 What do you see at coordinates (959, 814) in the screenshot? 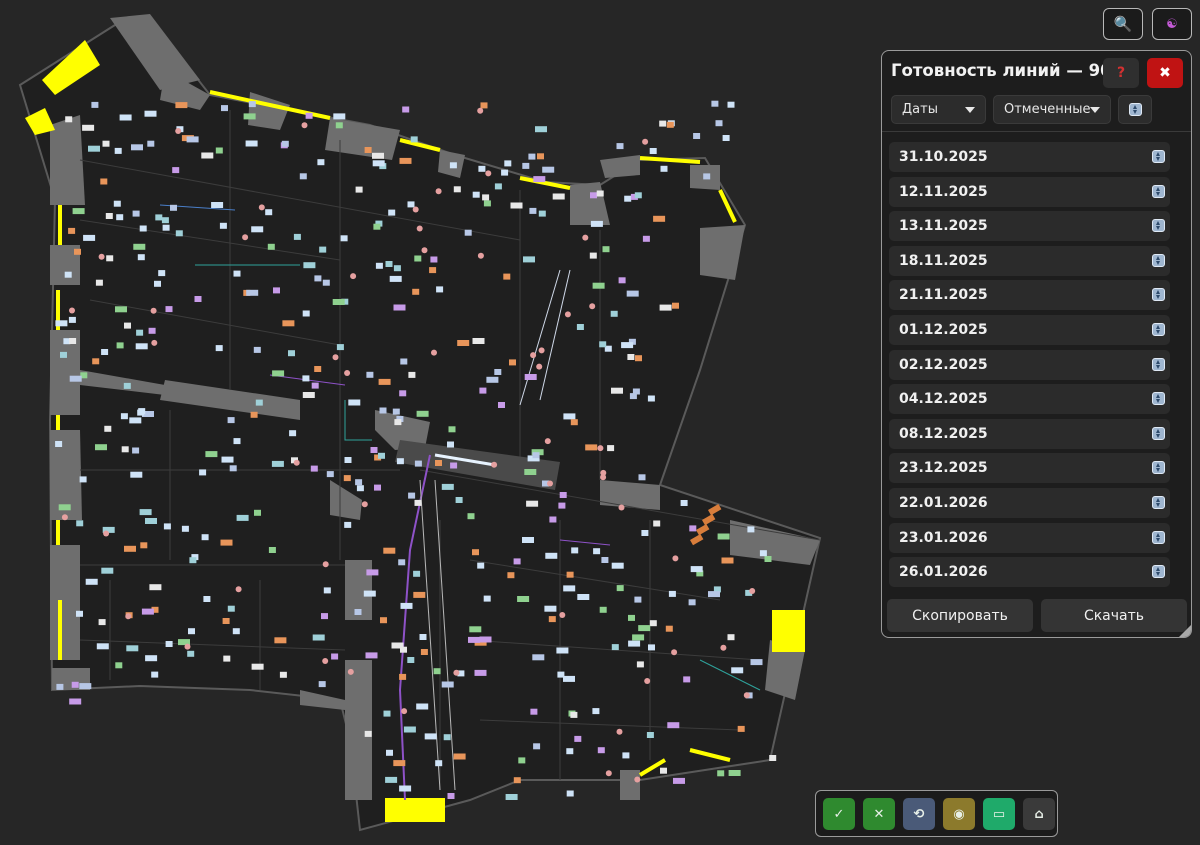
I see `cable-tool-button: ◉` at bounding box center [959, 814].